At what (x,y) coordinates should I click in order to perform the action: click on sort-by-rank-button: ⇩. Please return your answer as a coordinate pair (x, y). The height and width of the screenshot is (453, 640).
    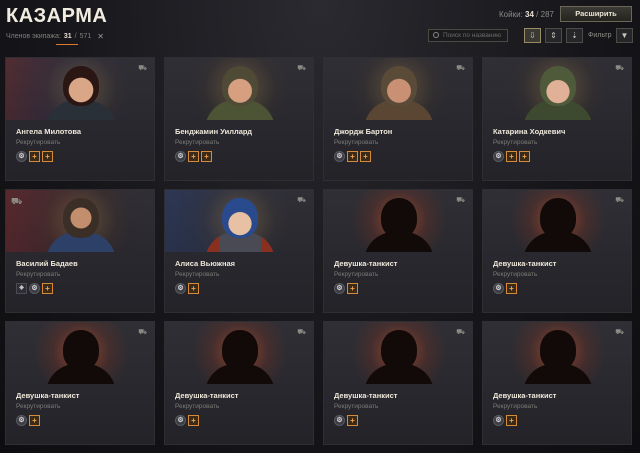
    Looking at the image, I should click on (532, 35).